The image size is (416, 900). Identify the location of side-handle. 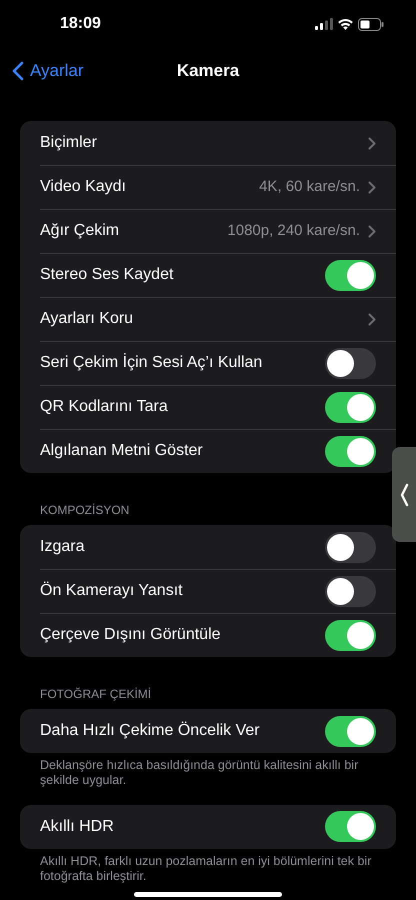
(404, 494).